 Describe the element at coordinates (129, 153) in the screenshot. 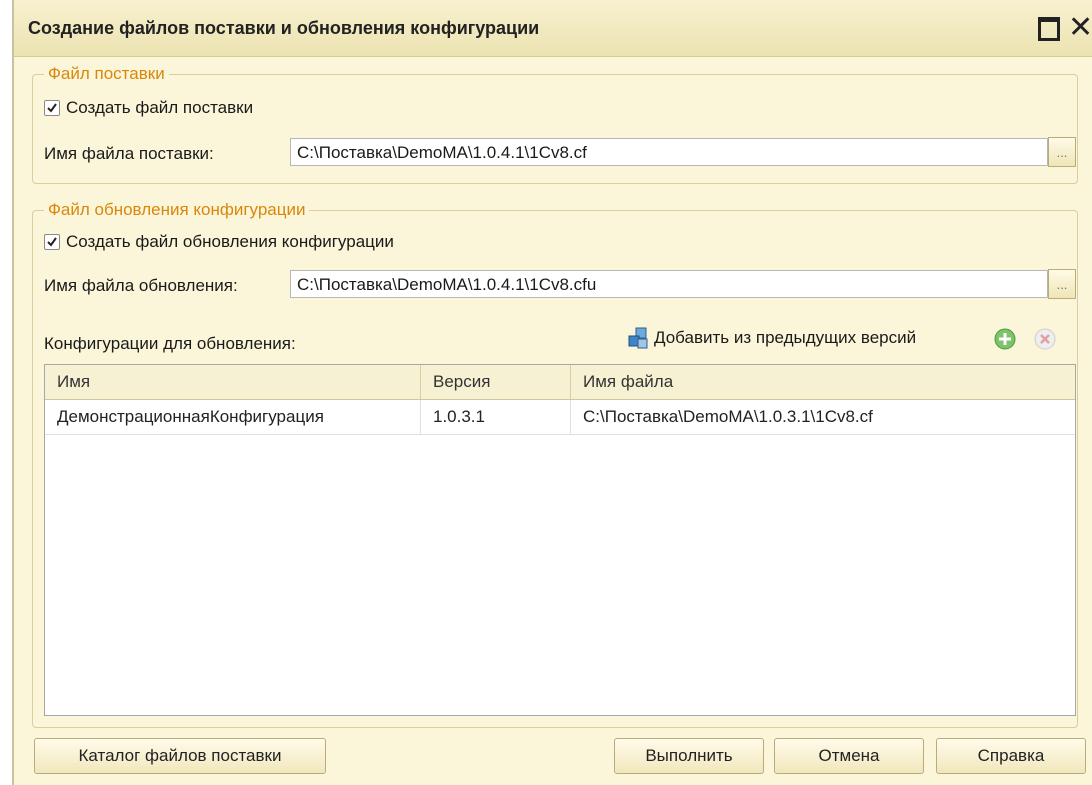

I see `delivery-file-label: Имя файла поставки:` at that location.